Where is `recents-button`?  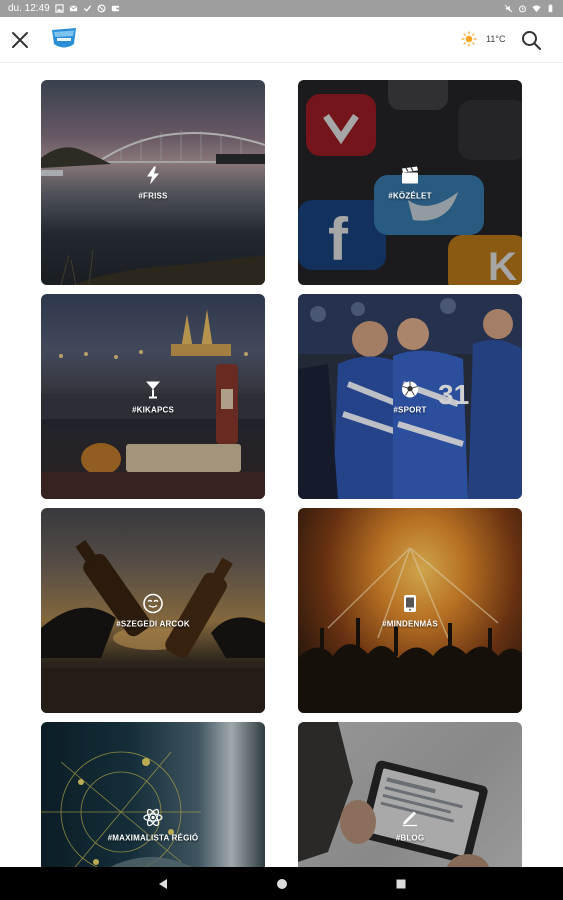
recents-button is located at coordinates (401, 884).